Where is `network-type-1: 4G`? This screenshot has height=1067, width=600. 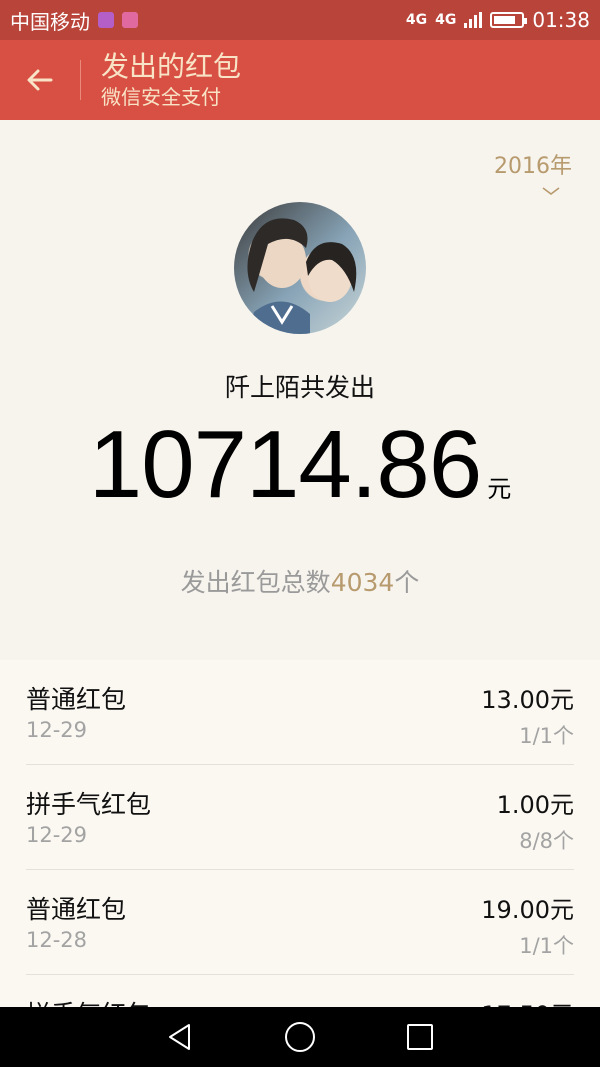 network-type-1: 4G is located at coordinates (416, 20).